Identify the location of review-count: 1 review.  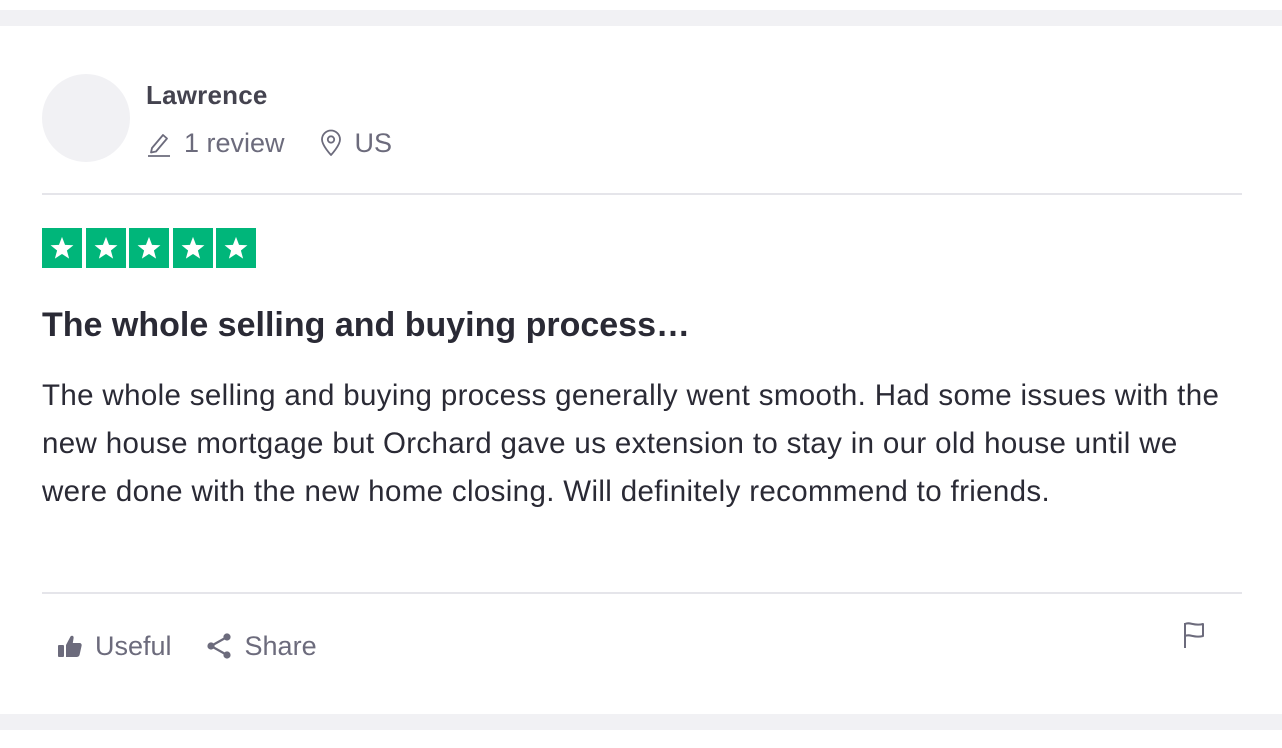
(215, 143).